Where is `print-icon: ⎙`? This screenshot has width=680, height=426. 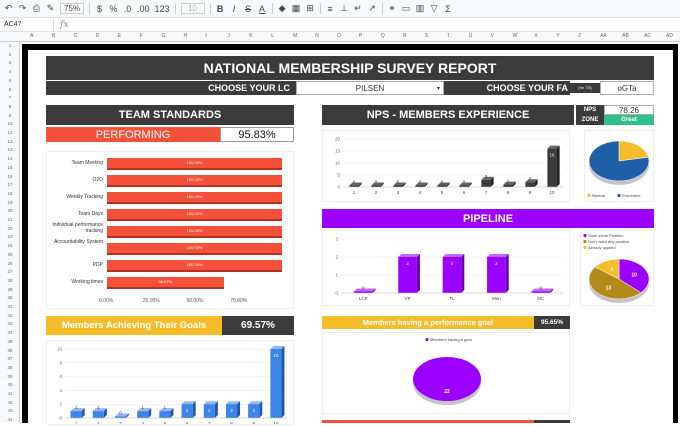 print-icon: ⎙ is located at coordinates (36, 8).